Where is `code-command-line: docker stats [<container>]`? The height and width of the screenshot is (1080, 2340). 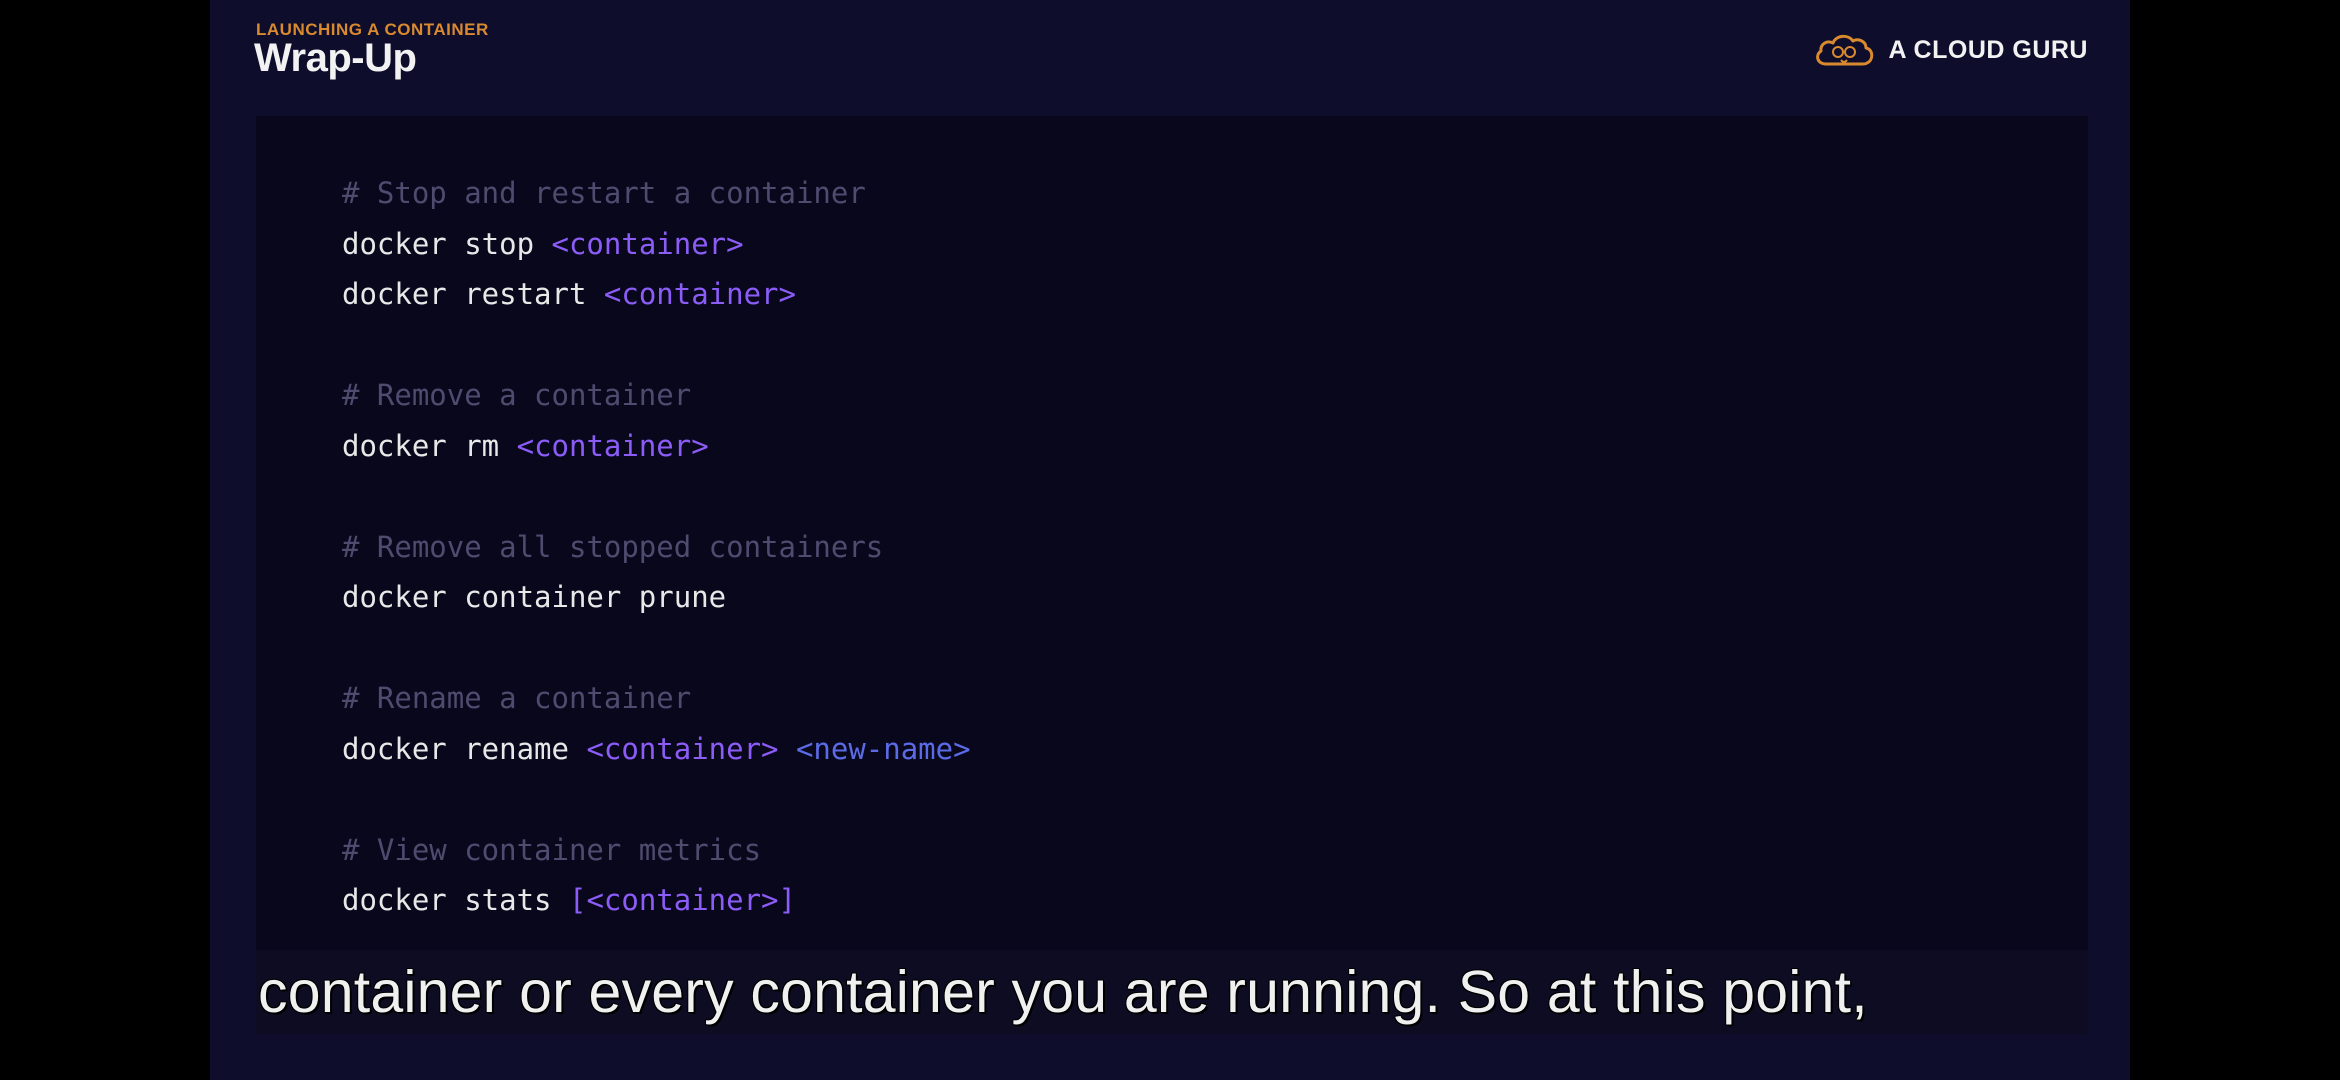
code-command-line: docker stats [<container>] is located at coordinates (656, 900).